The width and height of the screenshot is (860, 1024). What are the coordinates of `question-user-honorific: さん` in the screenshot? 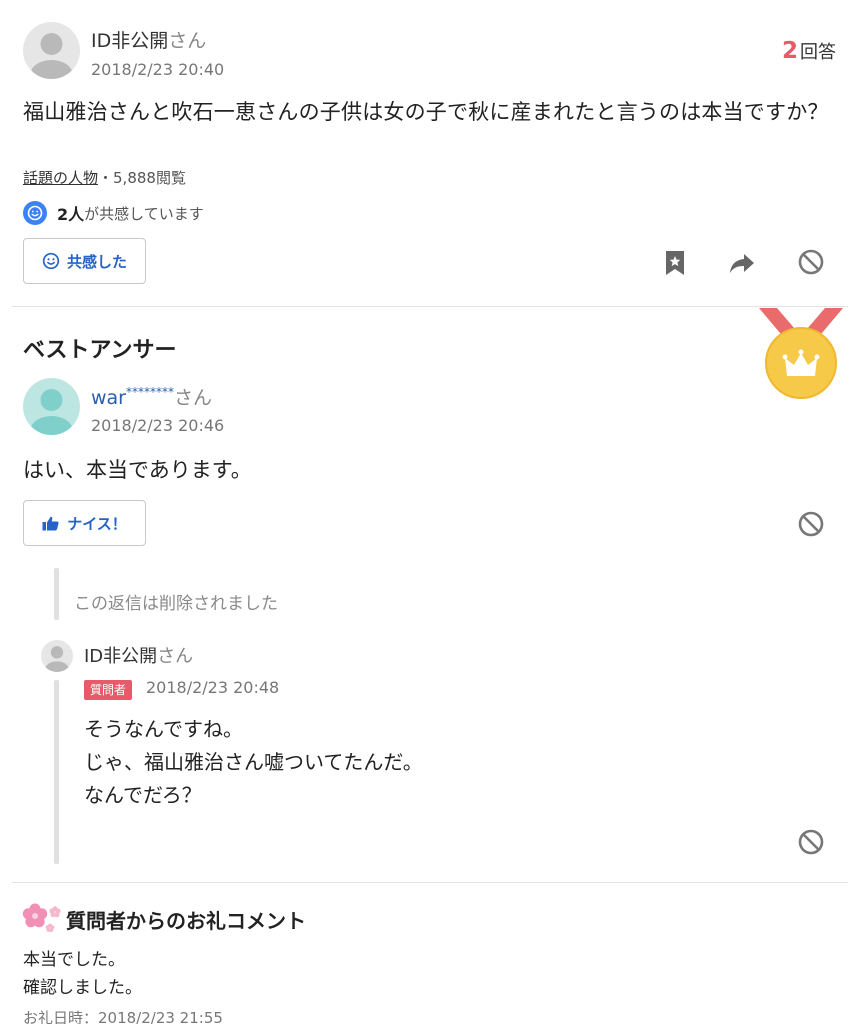 It's located at (187, 41).